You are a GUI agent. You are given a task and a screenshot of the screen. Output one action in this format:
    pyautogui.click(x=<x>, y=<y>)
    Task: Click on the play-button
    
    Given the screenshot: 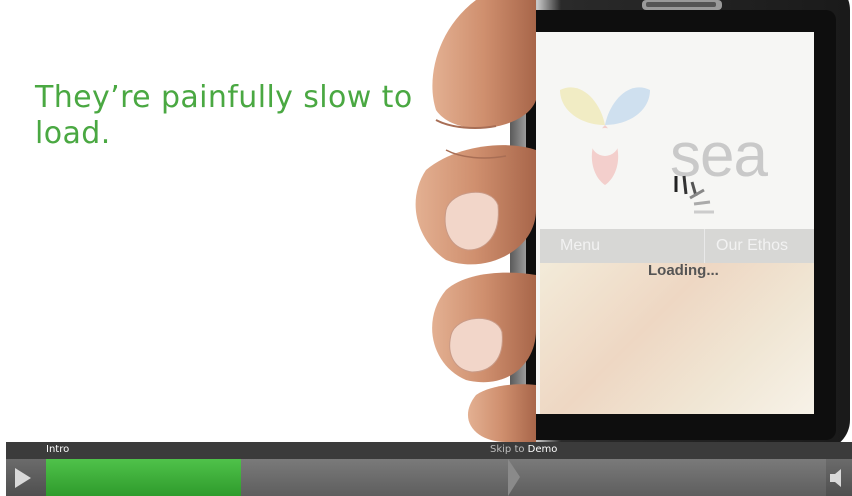 What is the action you would take?
    pyautogui.click(x=26, y=477)
    